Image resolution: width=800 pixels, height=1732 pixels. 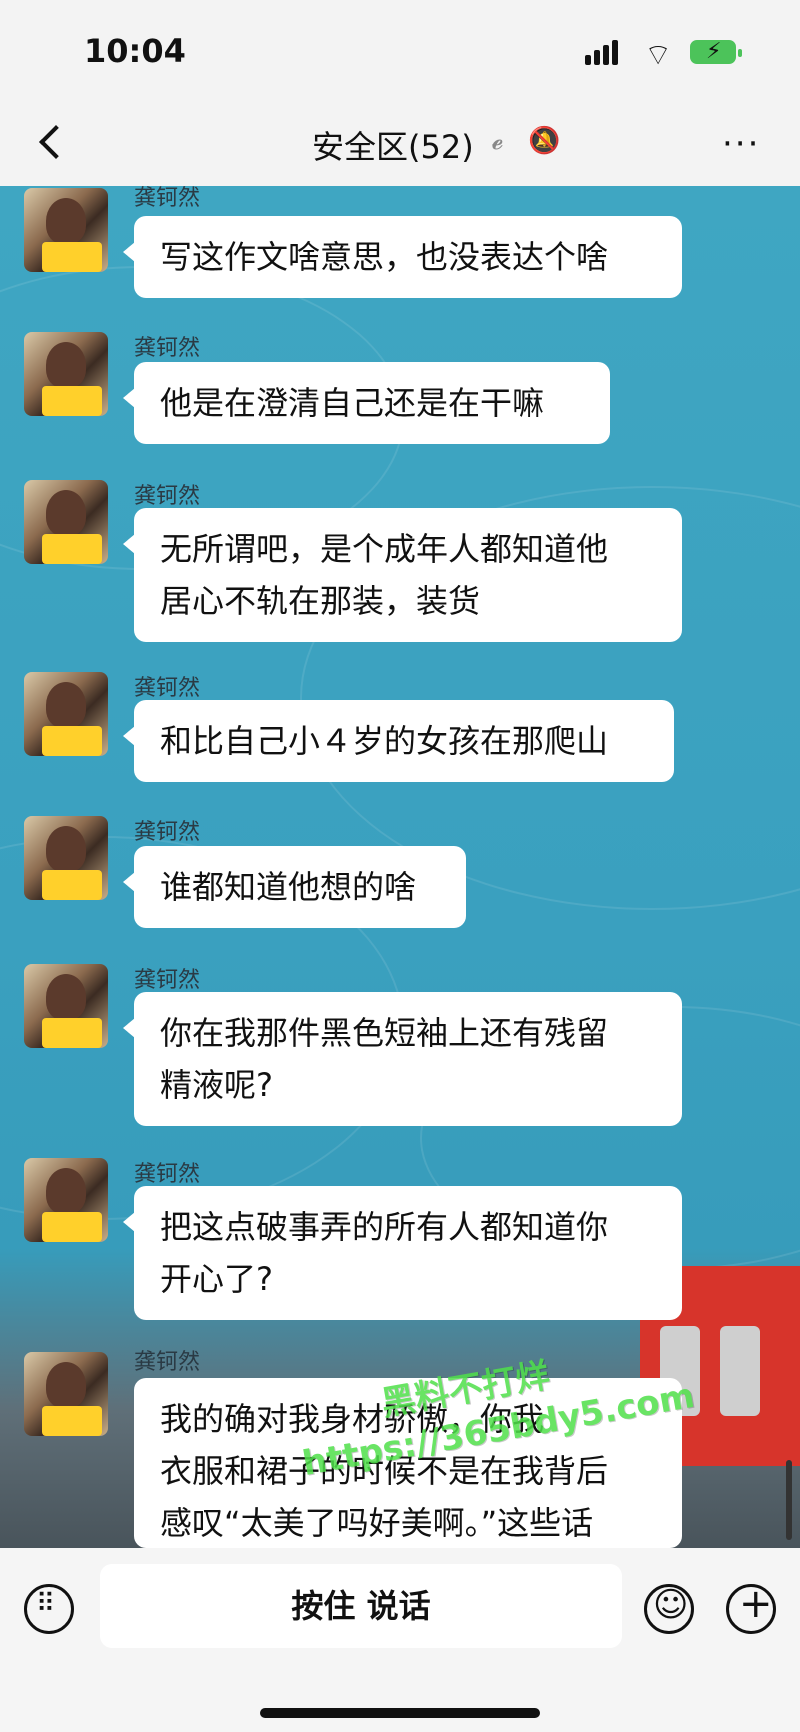 I want to click on message-bubble: 他是在澄清自己还是在干嘛, so click(x=366, y=403).